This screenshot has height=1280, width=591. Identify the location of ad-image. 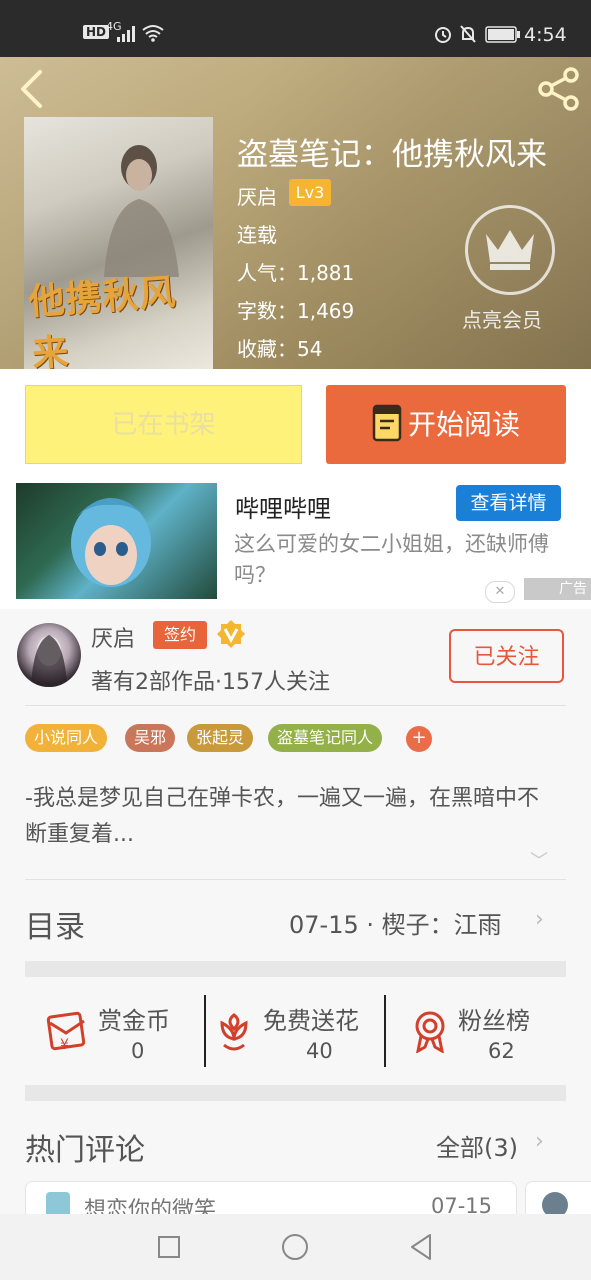
(116, 541).